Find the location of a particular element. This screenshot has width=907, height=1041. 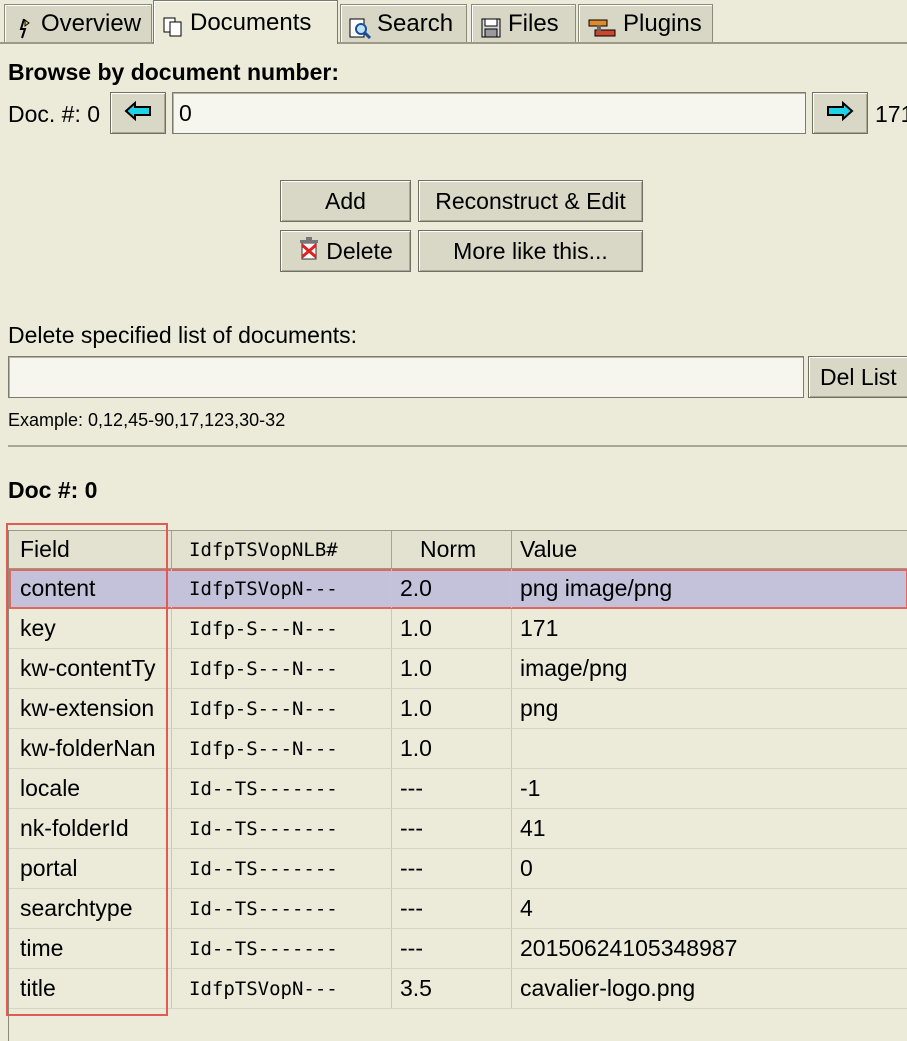

table-row: portal Id--TS------- --- 0 is located at coordinates (458, 869).